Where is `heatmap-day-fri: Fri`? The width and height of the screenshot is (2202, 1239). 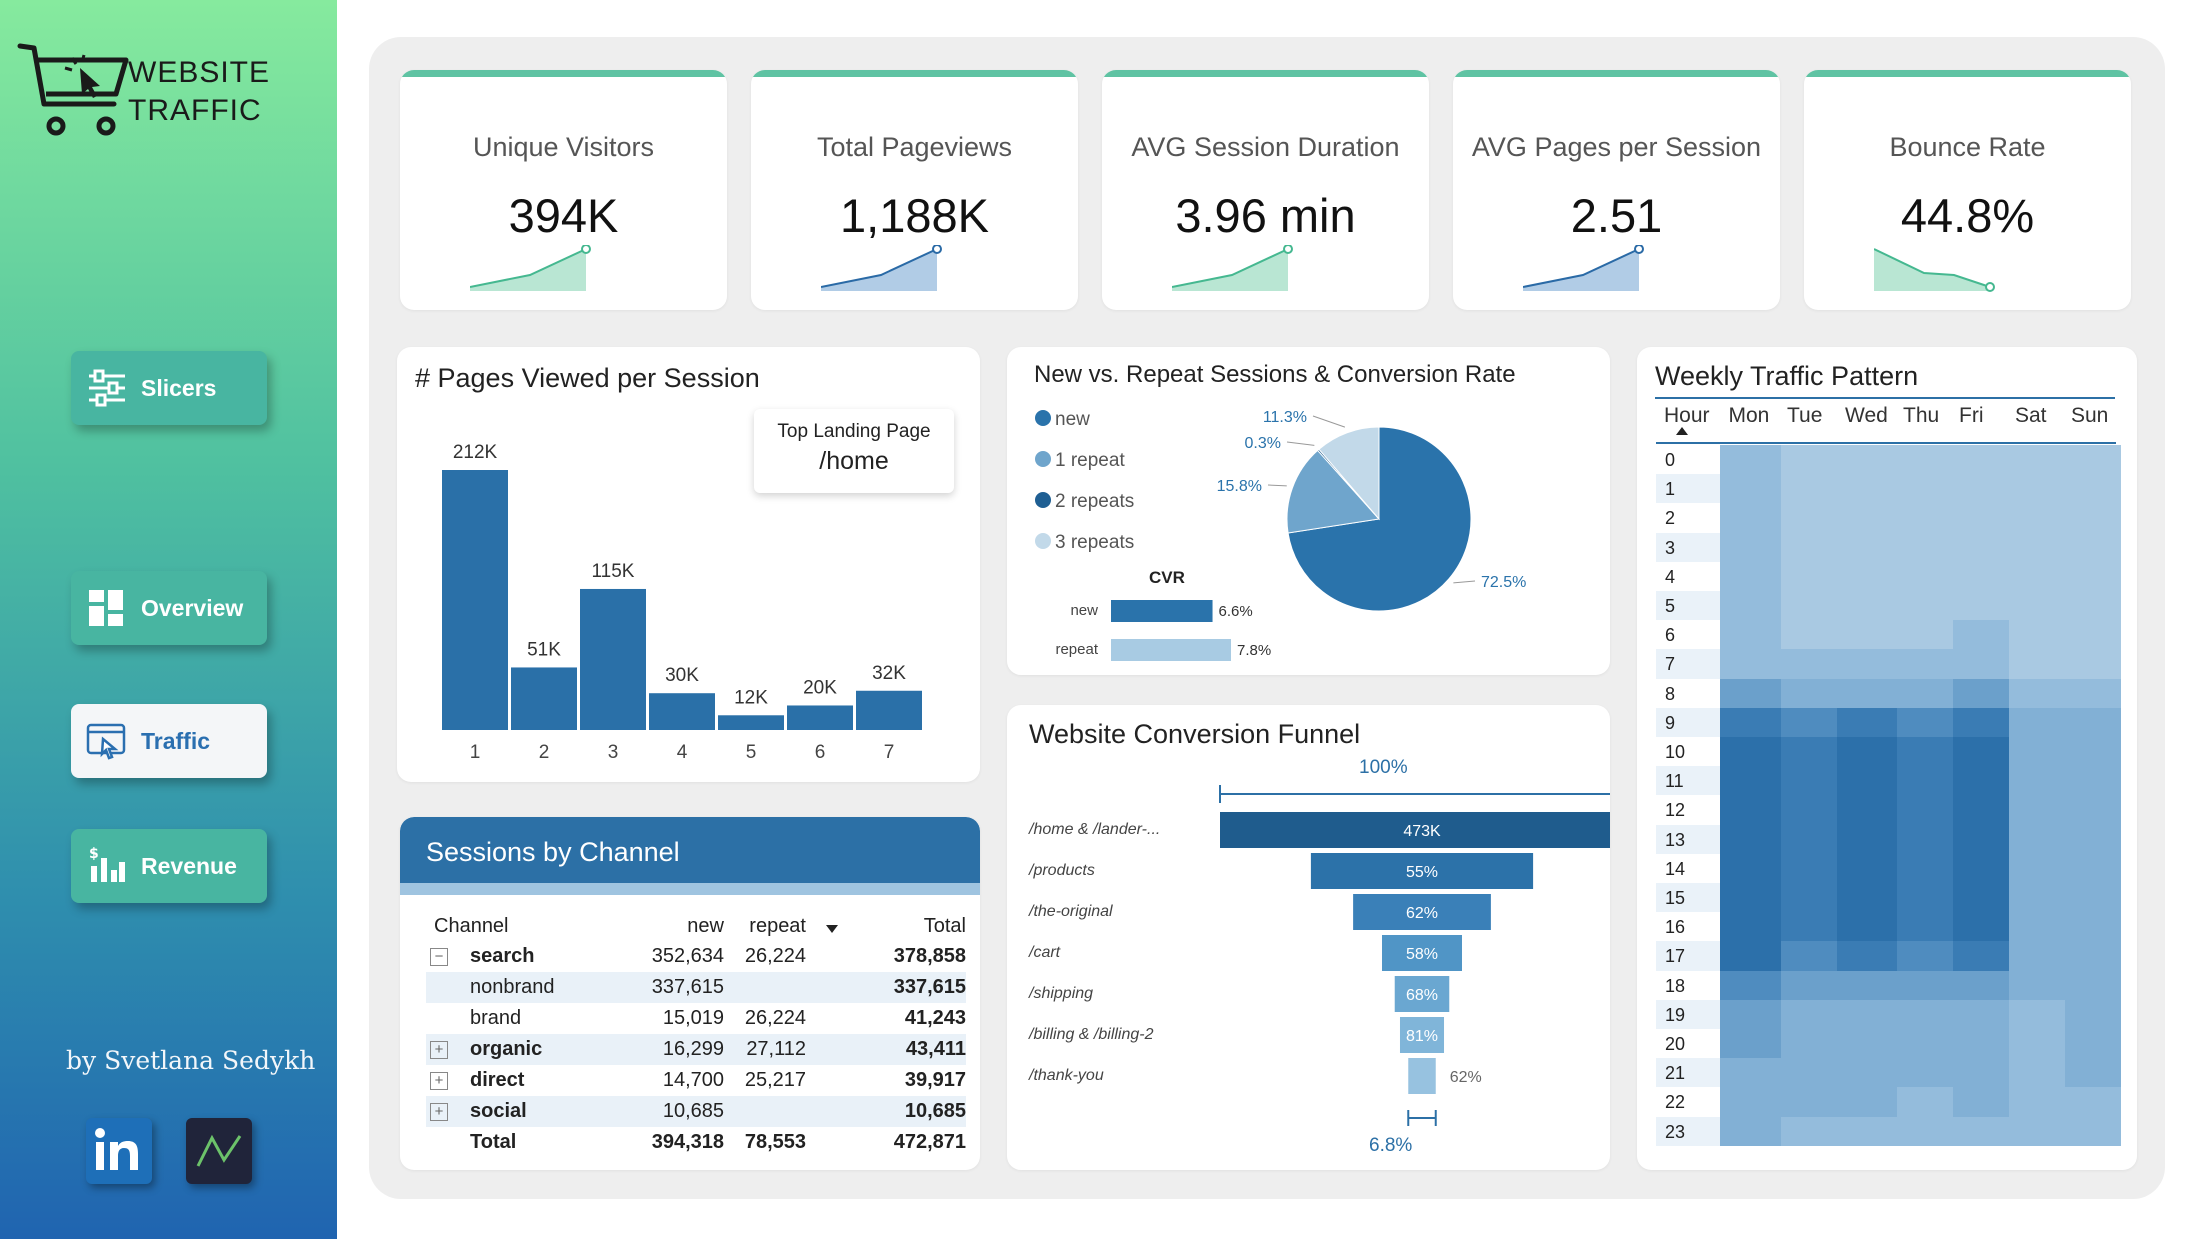 heatmap-day-fri: Fri is located at coordinates (1971, 416).